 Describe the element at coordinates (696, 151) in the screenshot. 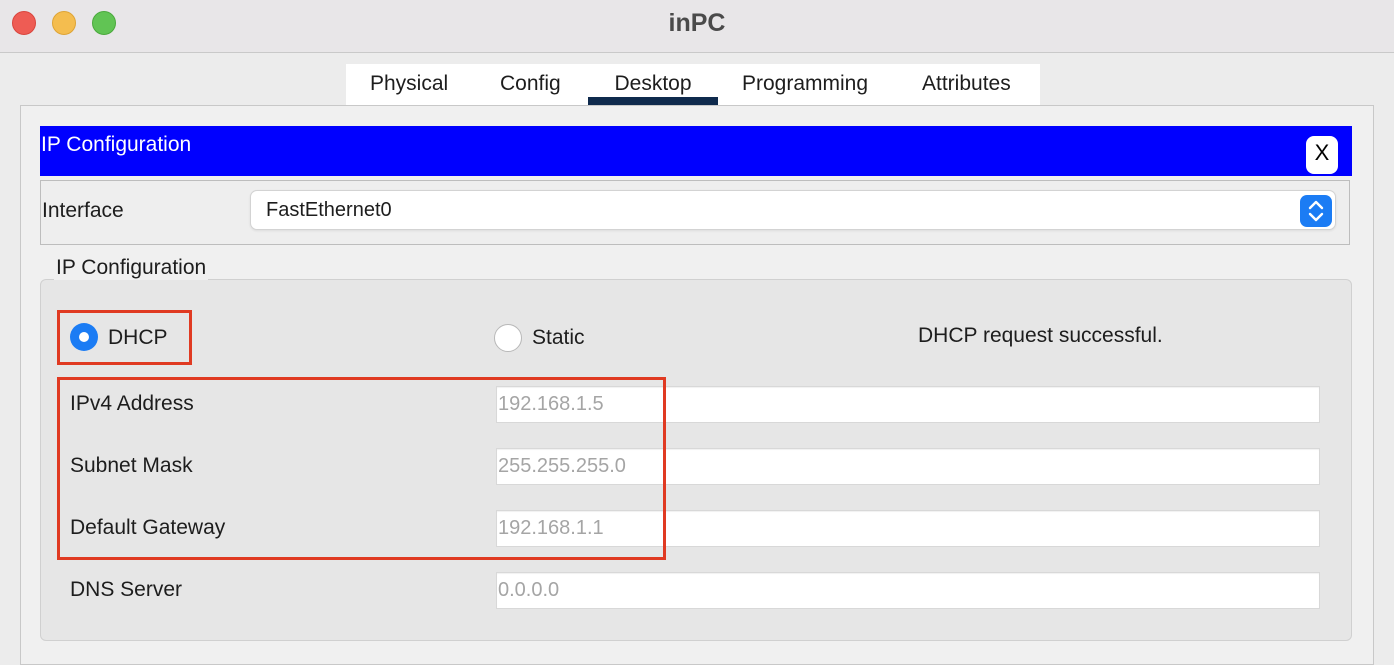

I see `app-header-bar` at that location.